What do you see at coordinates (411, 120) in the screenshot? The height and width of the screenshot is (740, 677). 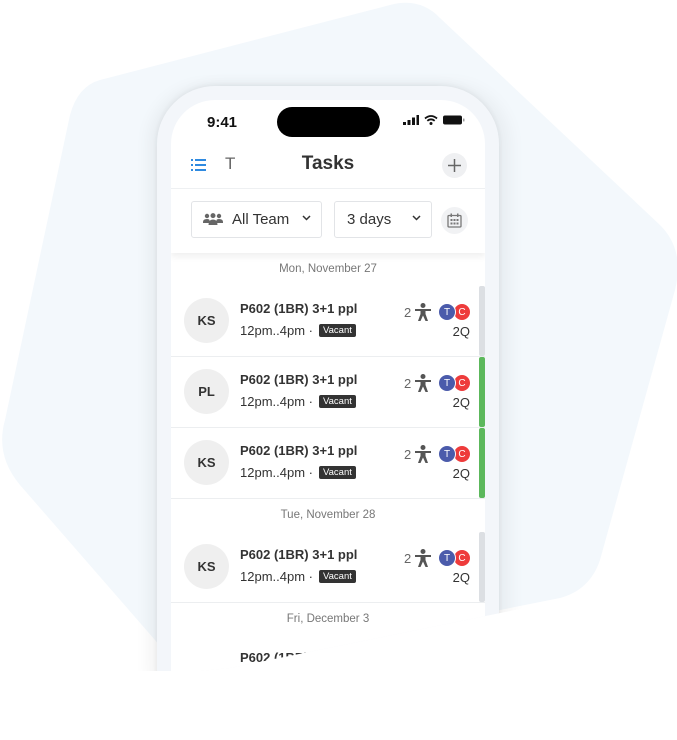 I see `signal-icon` at bounding box center [411, 120].